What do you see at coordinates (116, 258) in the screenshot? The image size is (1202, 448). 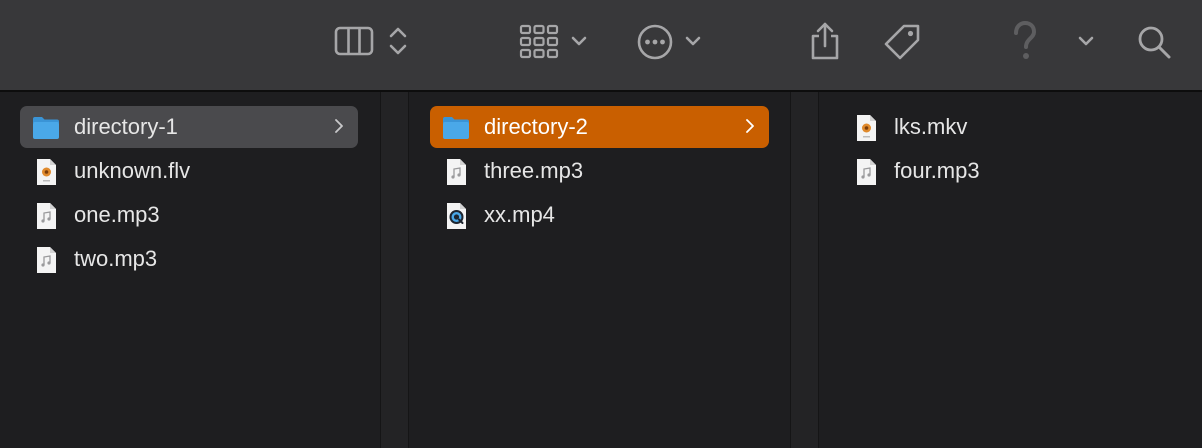 I see `item-name: two.mp3` at bounding box center [116, 258].